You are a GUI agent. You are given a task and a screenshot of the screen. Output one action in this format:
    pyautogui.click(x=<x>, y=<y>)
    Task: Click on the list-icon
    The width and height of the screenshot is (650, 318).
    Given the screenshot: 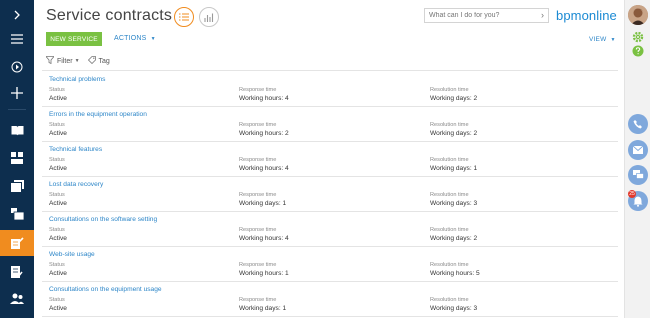 What is the action you would take?
    pyautogui.click(x=184, y=17)
    